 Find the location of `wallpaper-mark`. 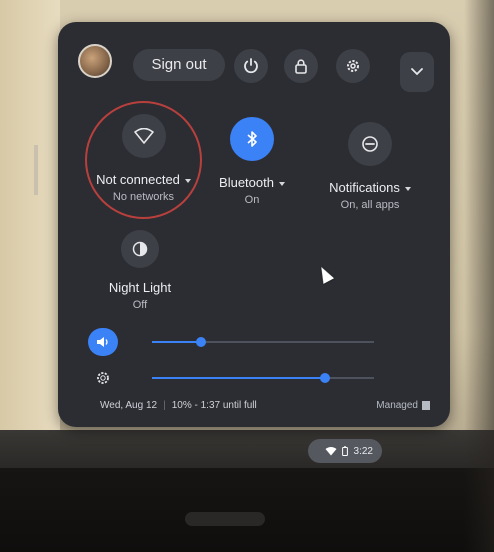

wallpaper-mark is located at coordinates (36, 170).